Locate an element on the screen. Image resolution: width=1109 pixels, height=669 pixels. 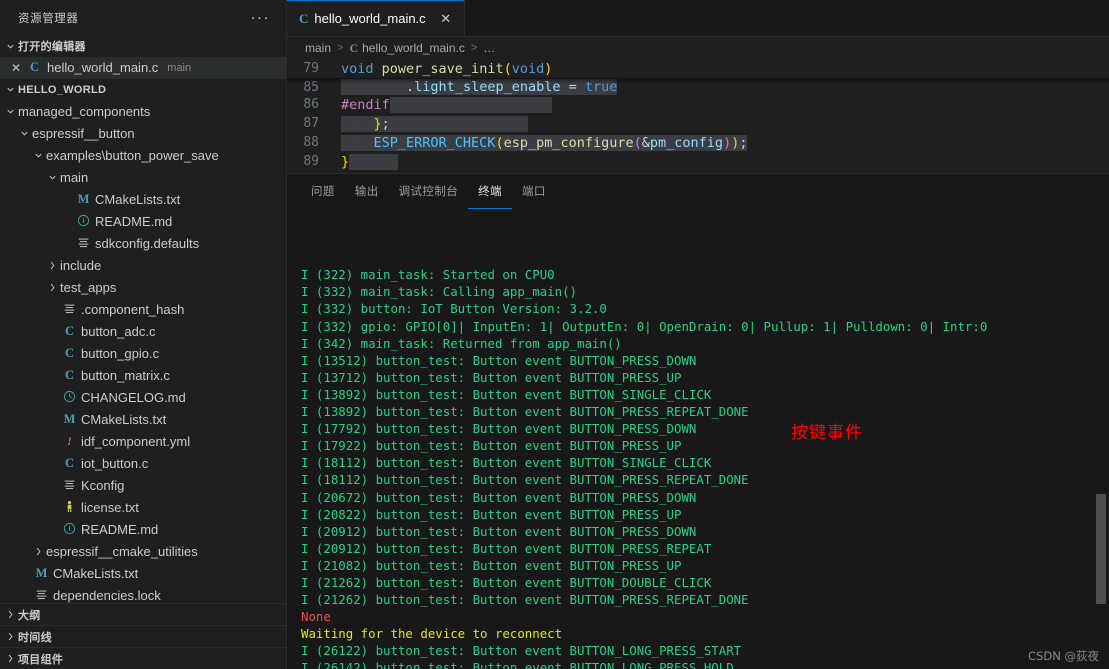
tree-file-row: Kconfig is located at coordinates (143, 486).